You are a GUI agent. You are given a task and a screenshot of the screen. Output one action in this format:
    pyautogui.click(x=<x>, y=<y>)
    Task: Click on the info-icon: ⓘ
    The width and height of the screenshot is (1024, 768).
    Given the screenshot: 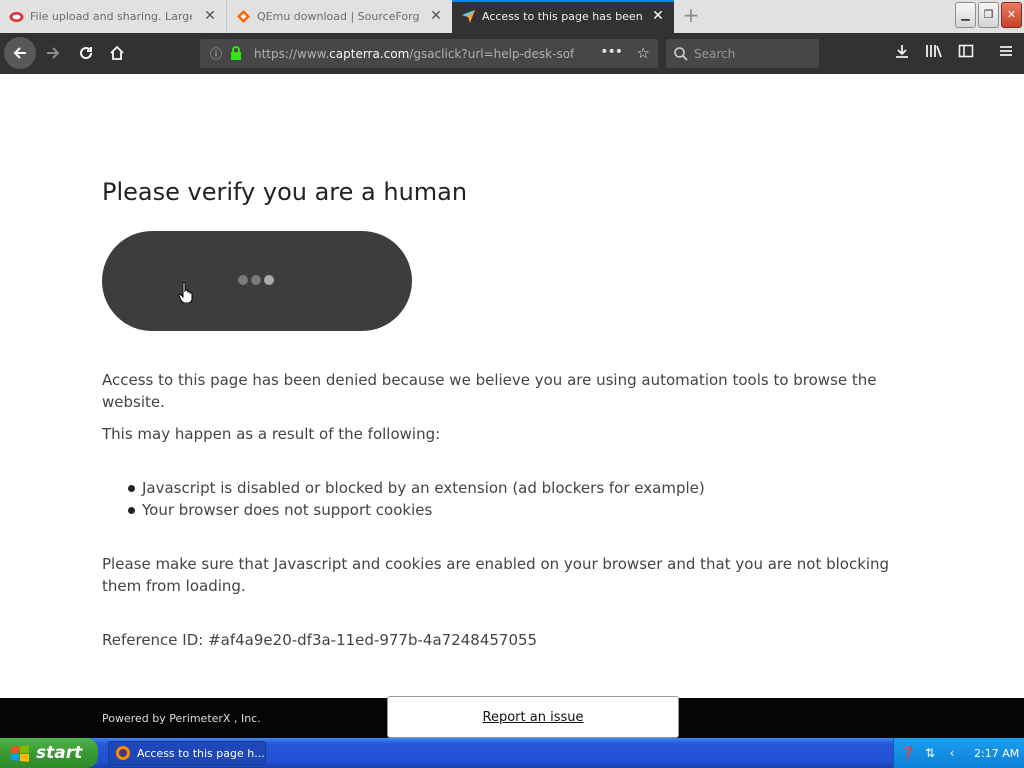 What is the action you would take?
    pyautogui.click(x=216, y=54)
    